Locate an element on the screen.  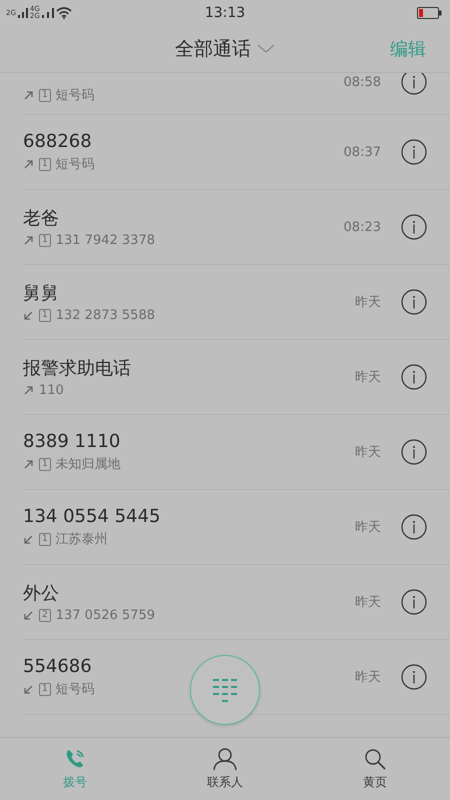
call-row: 外公 2 137 0526 5759 昨天 is located at coordinates (236, 602).